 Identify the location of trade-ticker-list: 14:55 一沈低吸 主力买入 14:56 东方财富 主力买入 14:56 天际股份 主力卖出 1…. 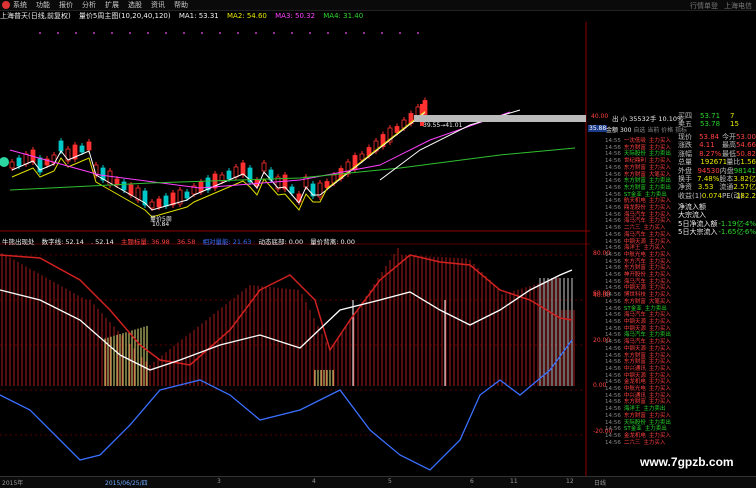
(646, 292).